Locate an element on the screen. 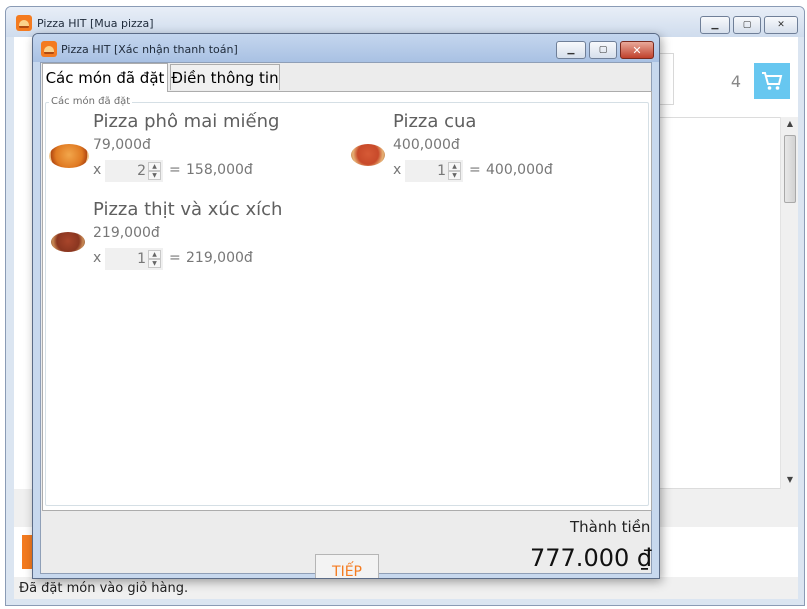 The image size is (807, 609). tab-label: Điền thông tin is located at coordinates (225, 77).